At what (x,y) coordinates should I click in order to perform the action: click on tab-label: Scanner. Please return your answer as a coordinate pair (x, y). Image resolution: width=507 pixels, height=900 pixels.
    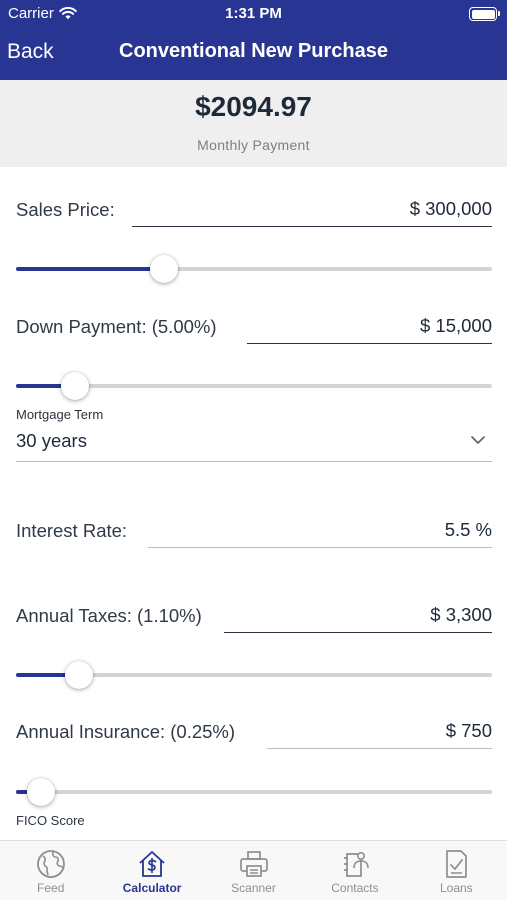
    Looking at the image, I should click on (253, 888).